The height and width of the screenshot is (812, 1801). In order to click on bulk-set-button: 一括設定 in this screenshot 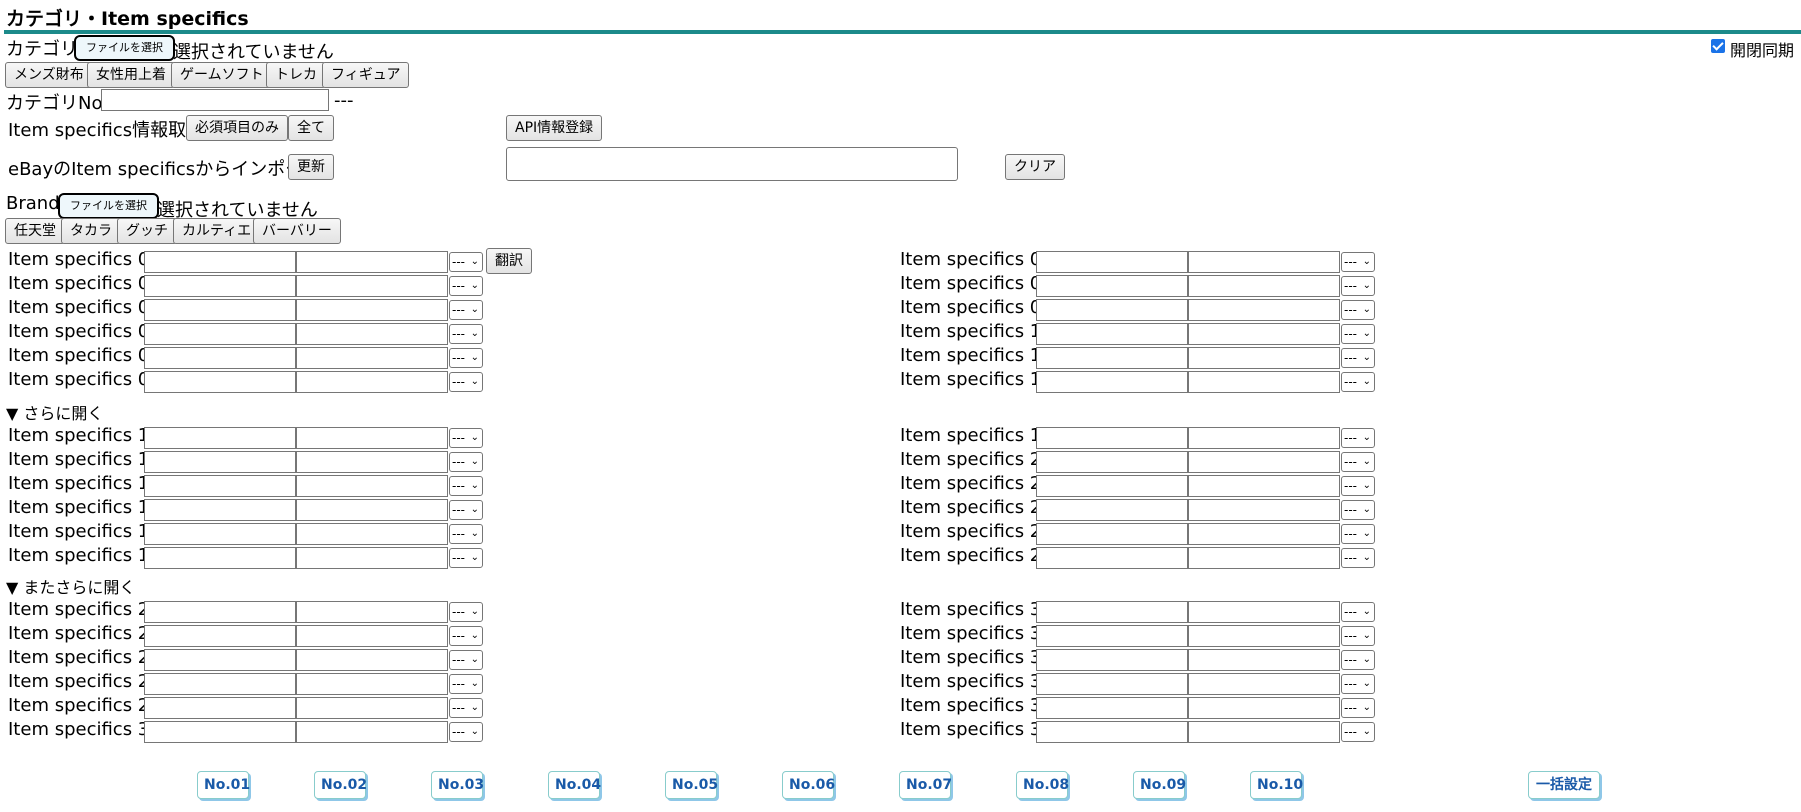, I will do `click(1564, 785)`.